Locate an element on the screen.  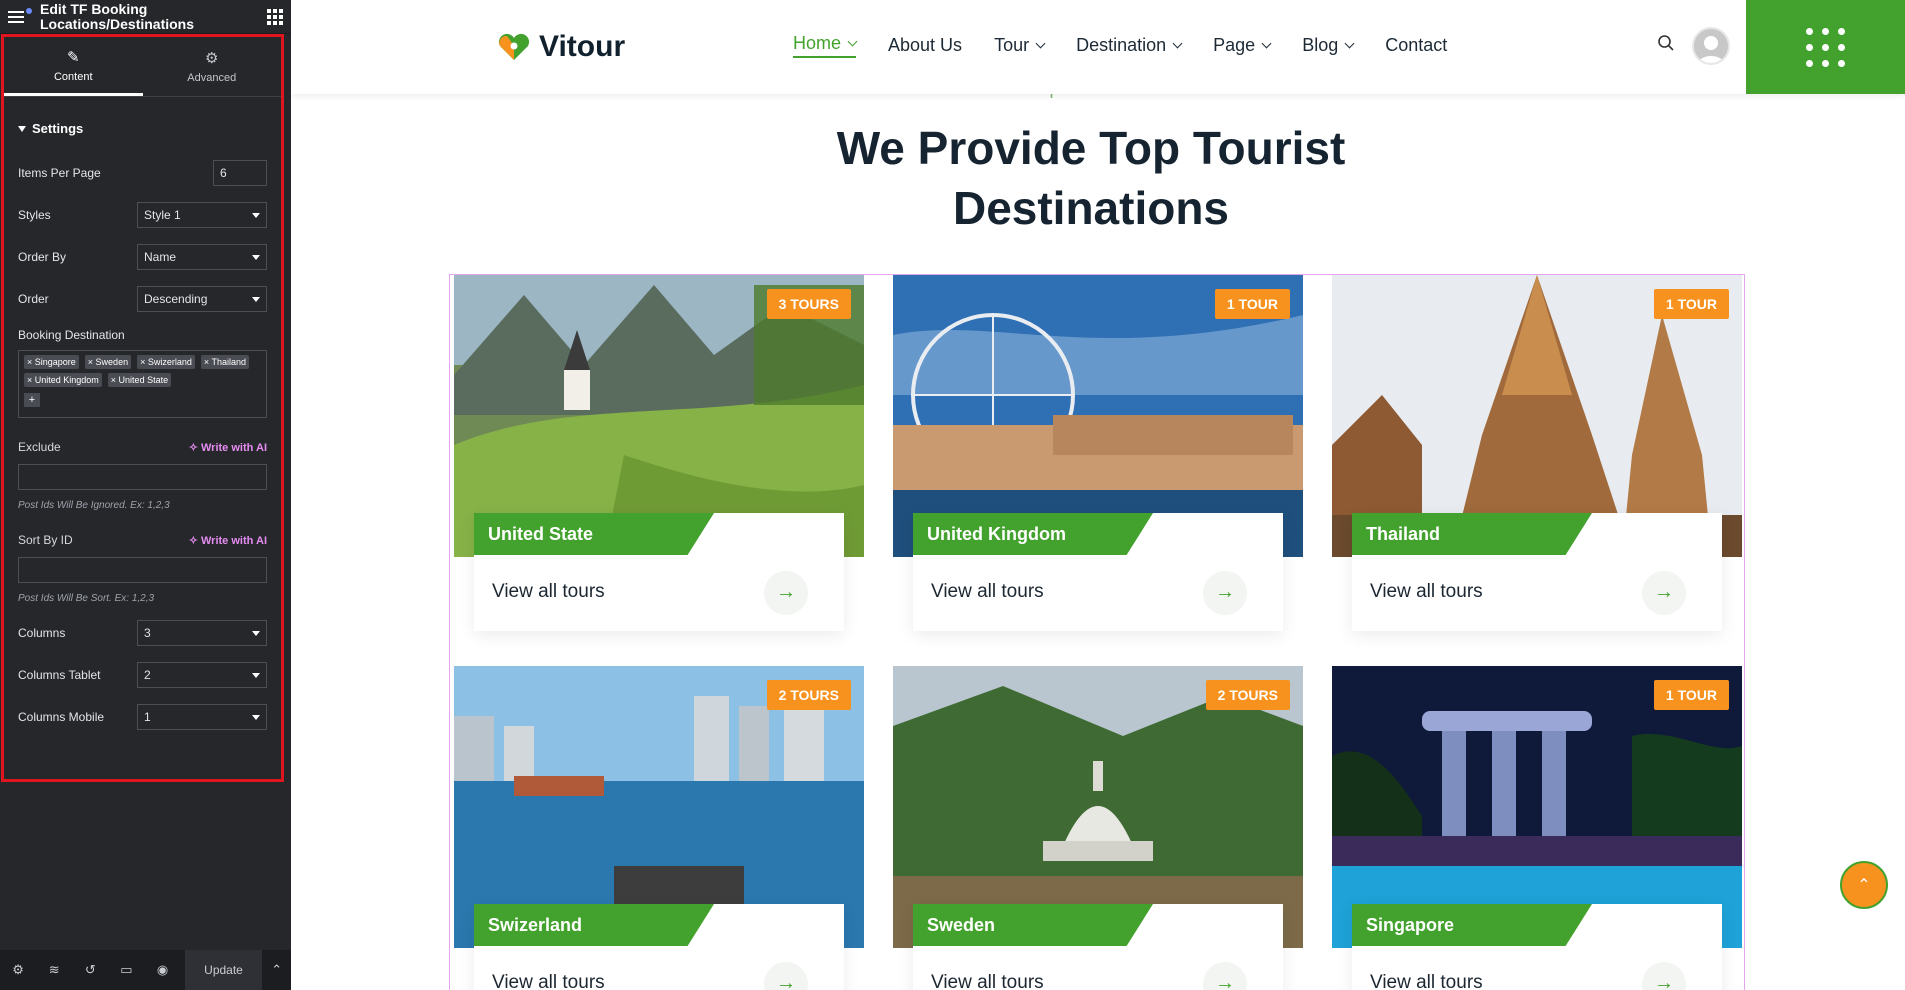
items-per-page-control: Items Per Page 6 is located at coordinates (142, 173).